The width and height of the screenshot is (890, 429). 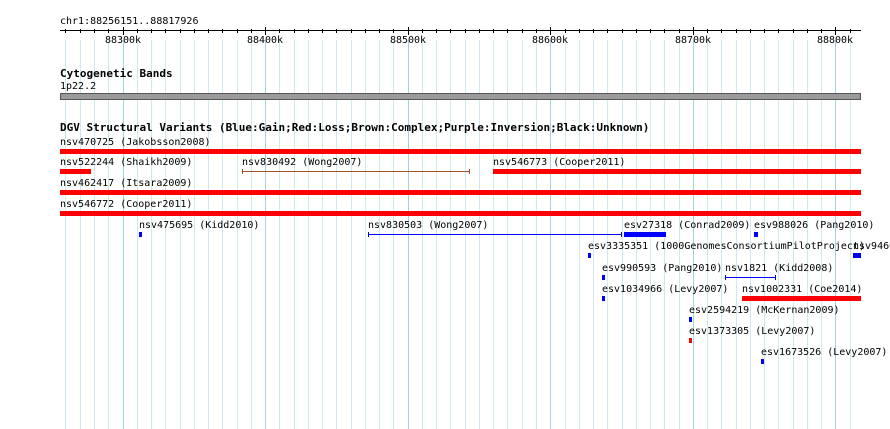 I want to click on variant-glyph-esv1373305, so click(x=690, y=340).